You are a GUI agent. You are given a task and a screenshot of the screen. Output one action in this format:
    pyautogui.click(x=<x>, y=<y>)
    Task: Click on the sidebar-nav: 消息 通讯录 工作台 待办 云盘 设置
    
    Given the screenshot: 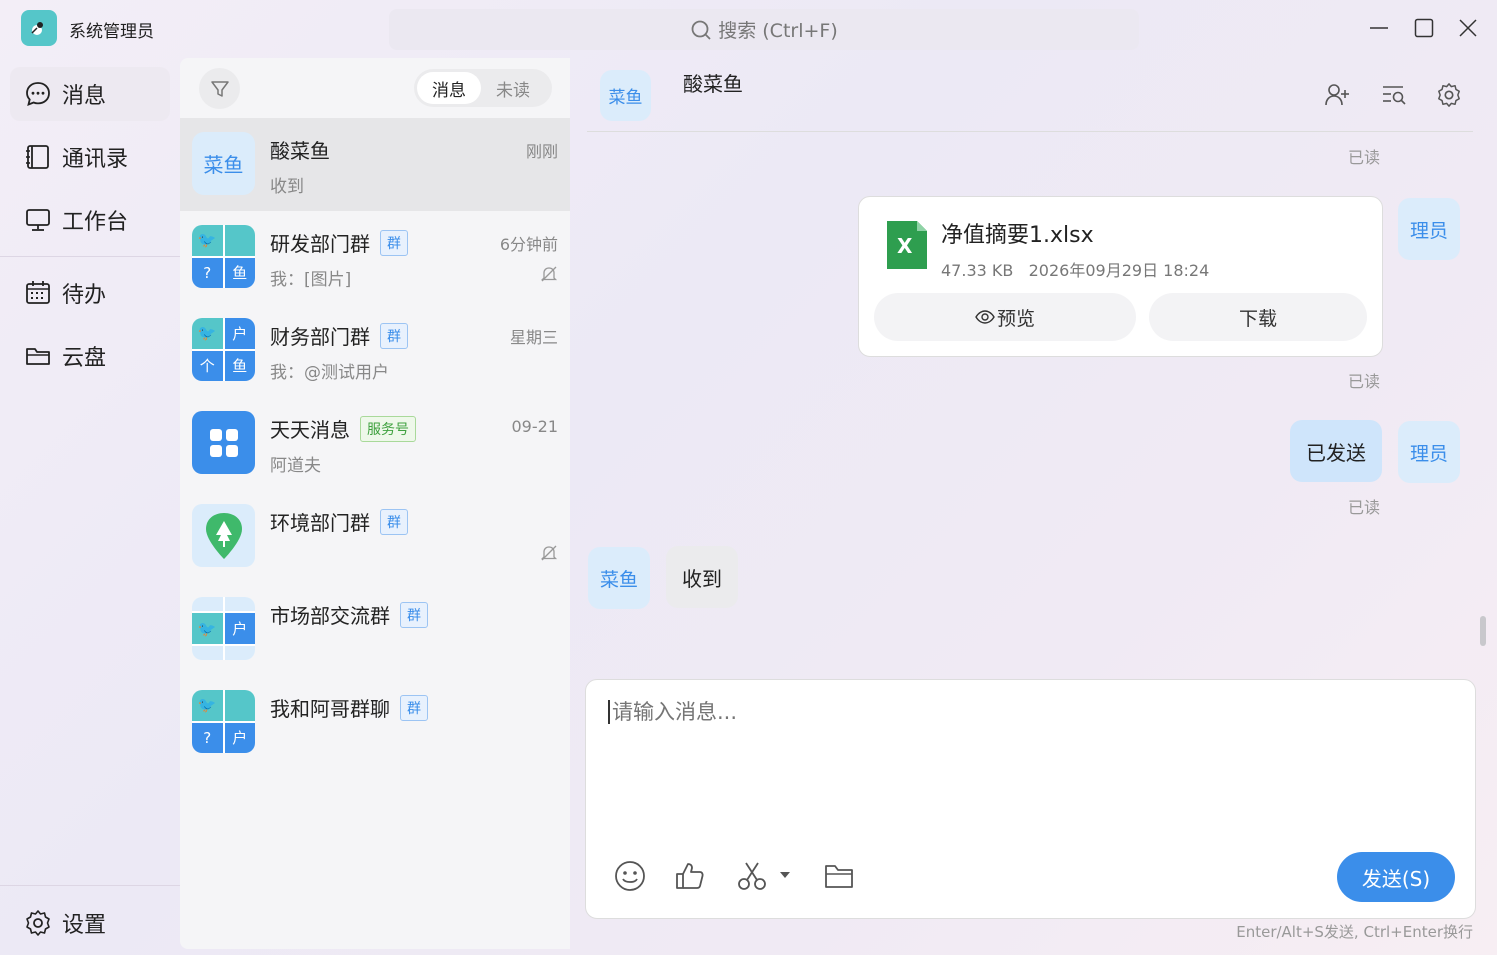 What is the action you would take?
    pyautogui.click(x=90, y=506)
    